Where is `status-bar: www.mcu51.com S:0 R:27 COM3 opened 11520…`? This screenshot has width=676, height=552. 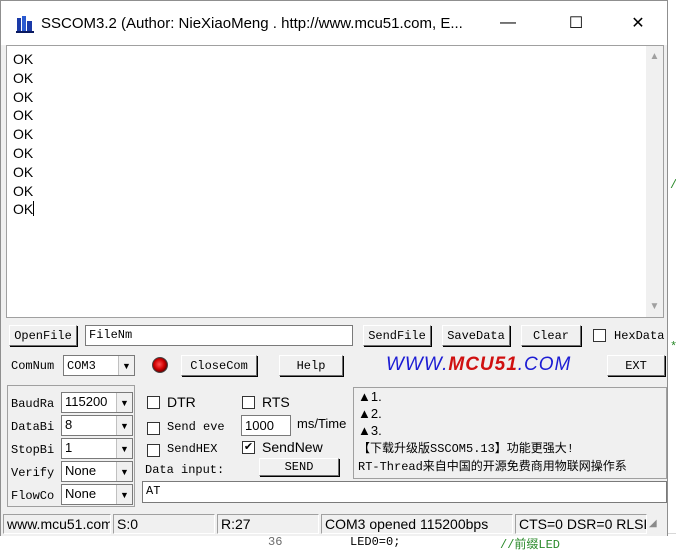 status-bar: www.mcu51.com S:0 R:27 COM3 opened 11520… is located at coordinates (334, 524).